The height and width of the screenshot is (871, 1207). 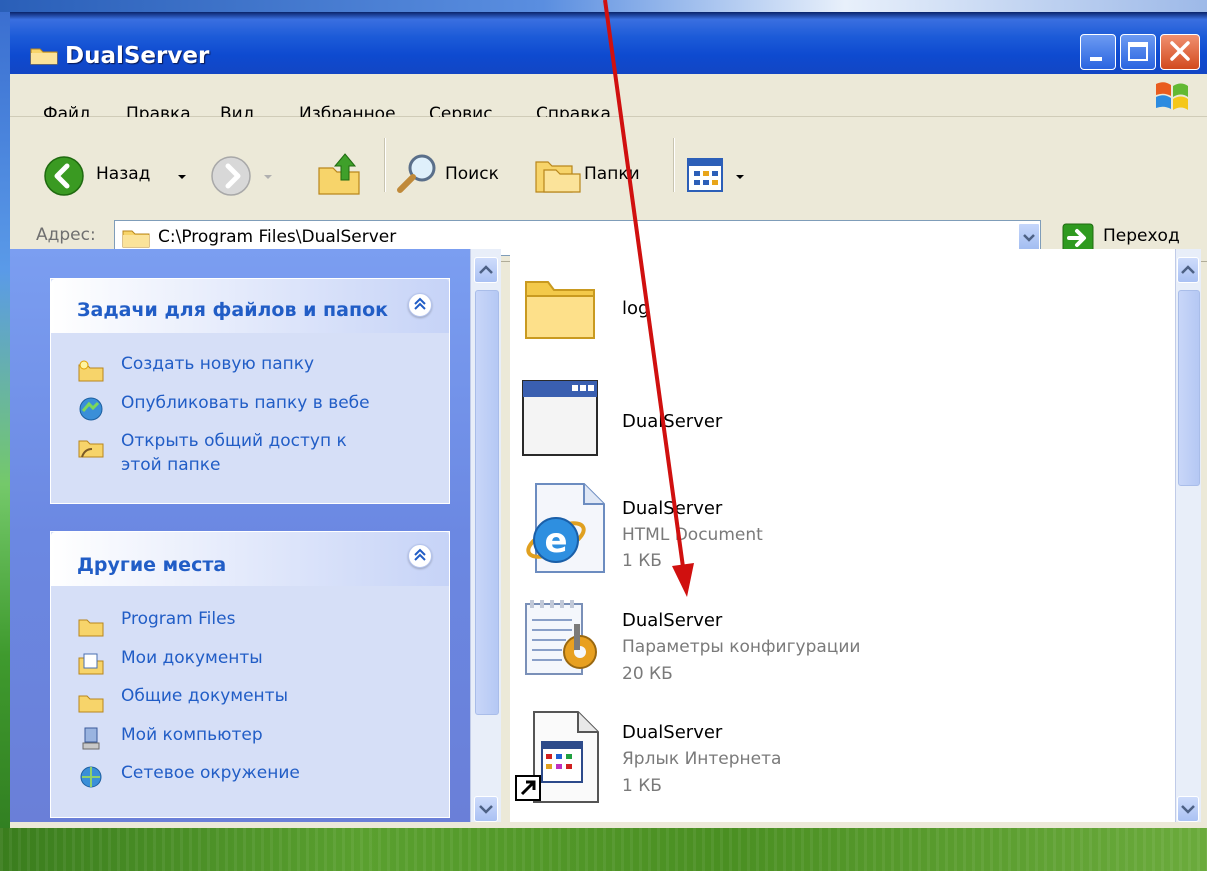 I want to click on network-icon, so click(x=91, y=777).